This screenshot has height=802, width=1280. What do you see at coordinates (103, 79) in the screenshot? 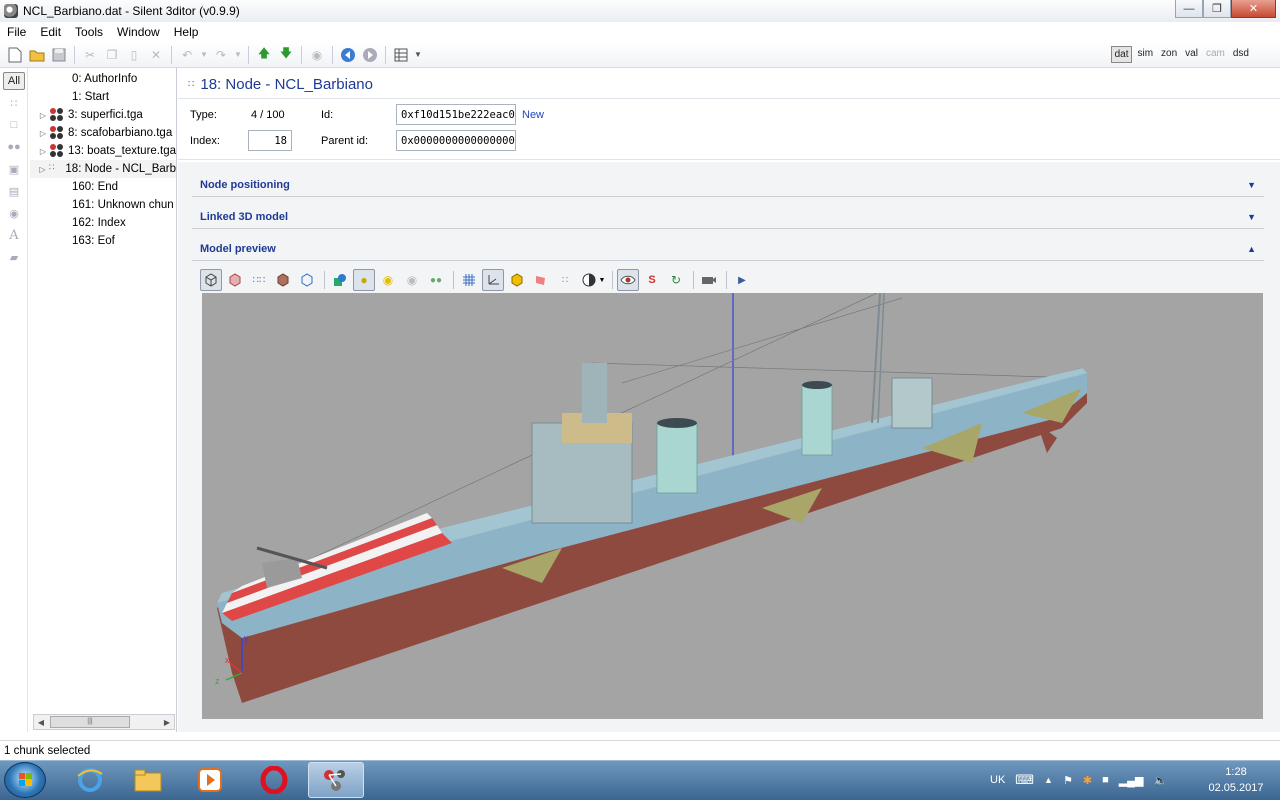
I see `tree-item: 0: AuthorInfo` at bounding box center [103, 79].